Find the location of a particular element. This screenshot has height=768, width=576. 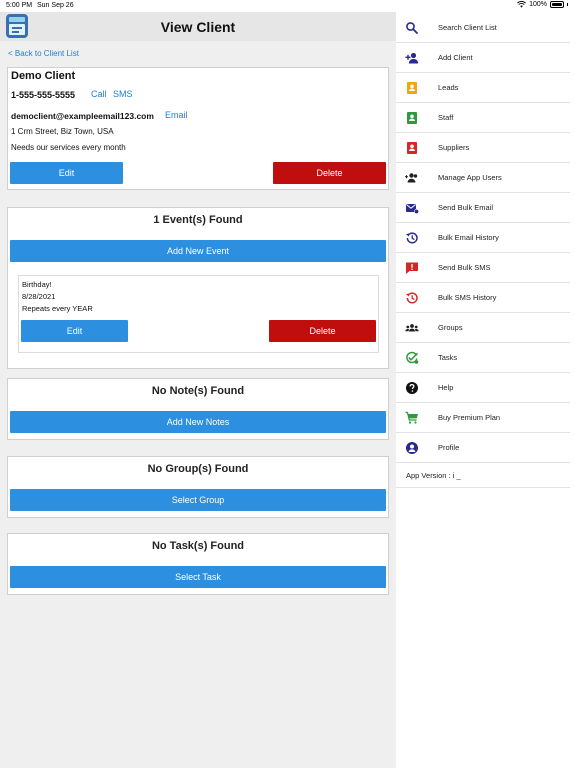

sidebar-item-label: Send Bulk SMS is located at coordinates (464, 267).